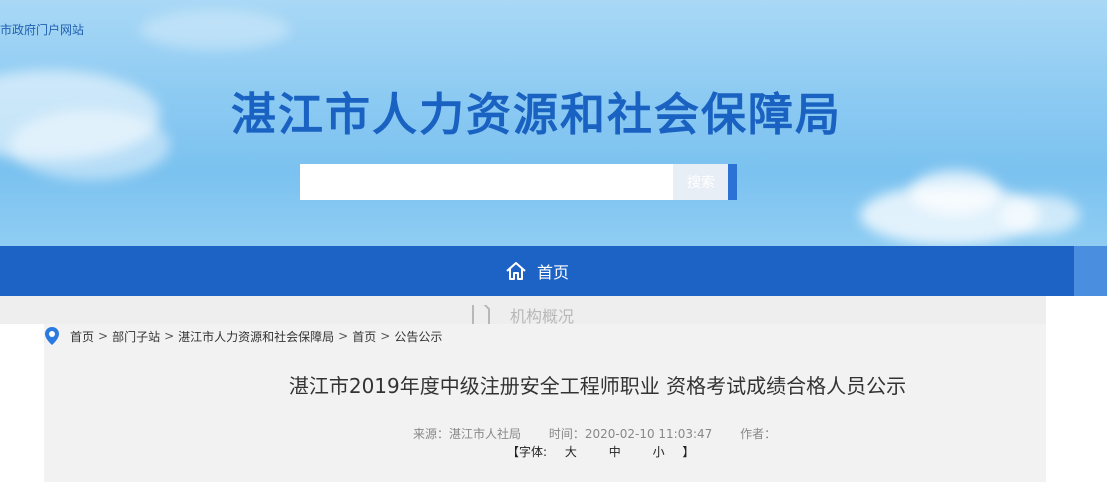 This screenshot has height=482, width=1107. I want to click on search-button-edge, so click(732, 182).